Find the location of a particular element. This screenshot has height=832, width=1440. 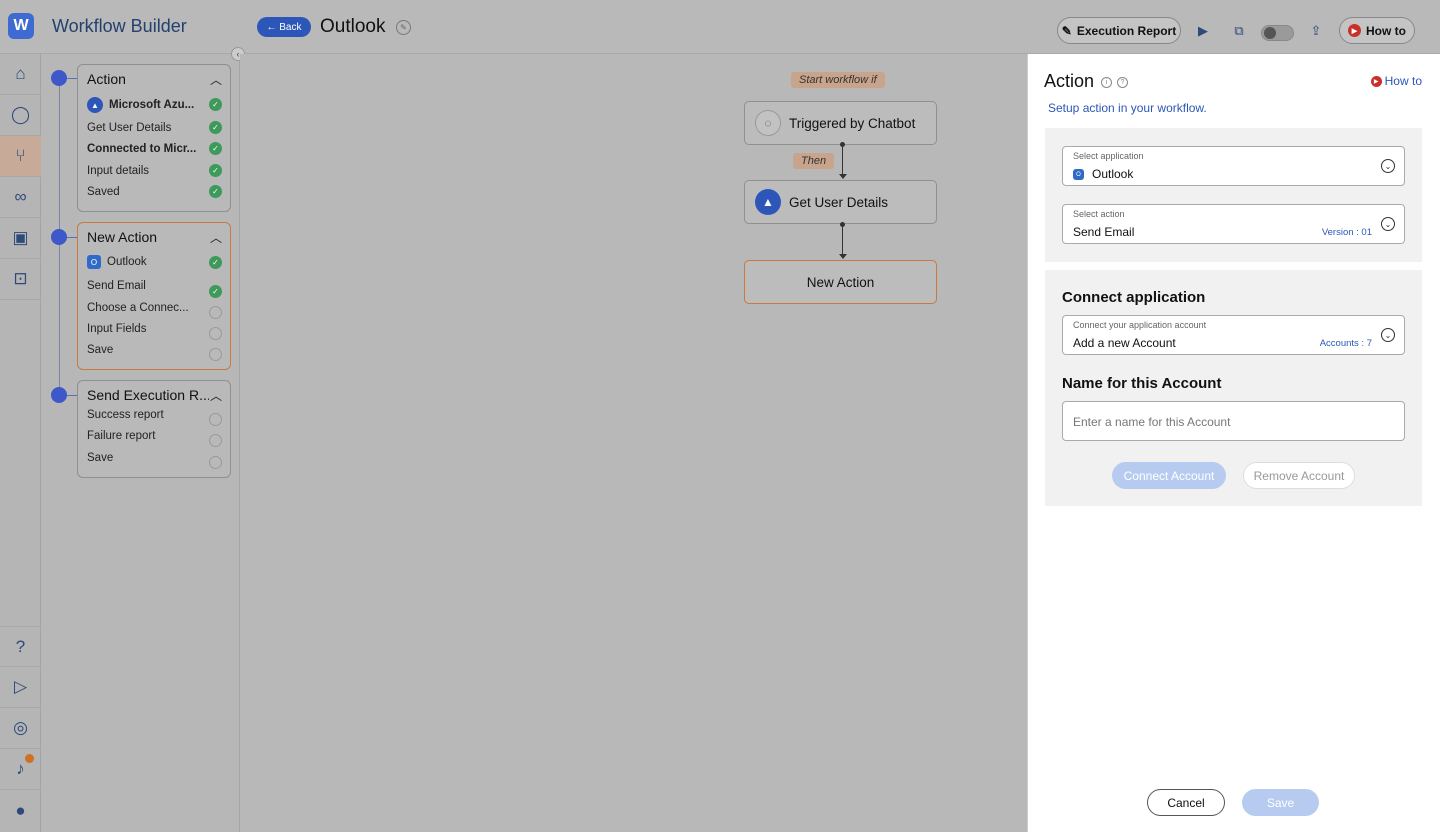

video-play-icon: ▶ is located at coordinates (1376, 81).